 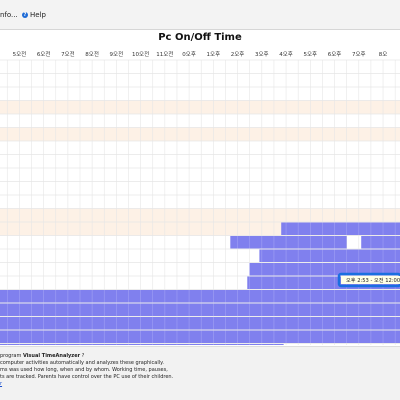 I want to click on time-tick-label: 5오전, so click(x=20, y=54).